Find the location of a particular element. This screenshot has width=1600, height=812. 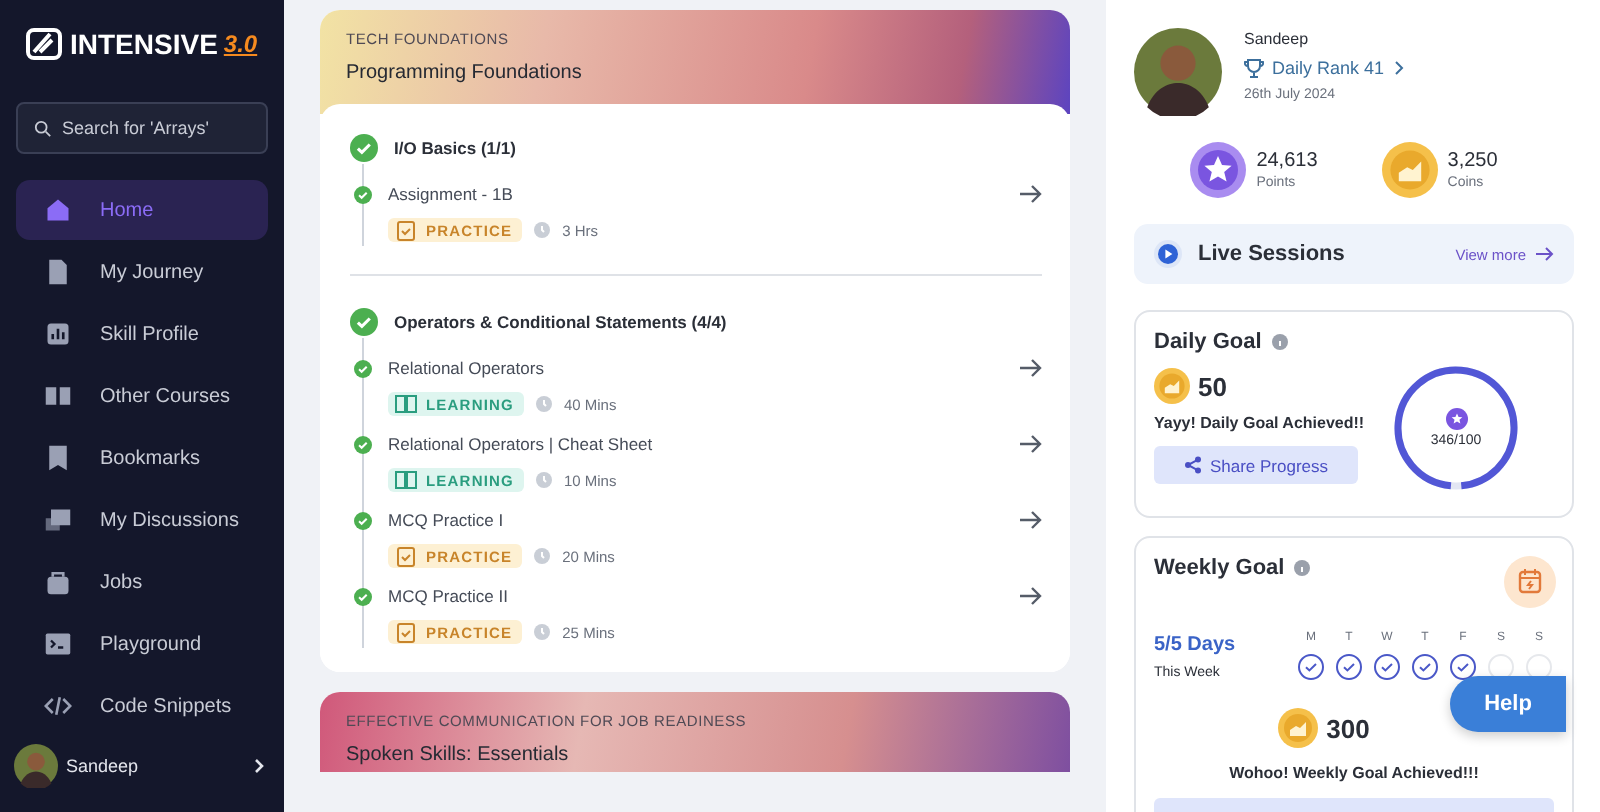

calendar-icon is located at coordinates (1530, 582).